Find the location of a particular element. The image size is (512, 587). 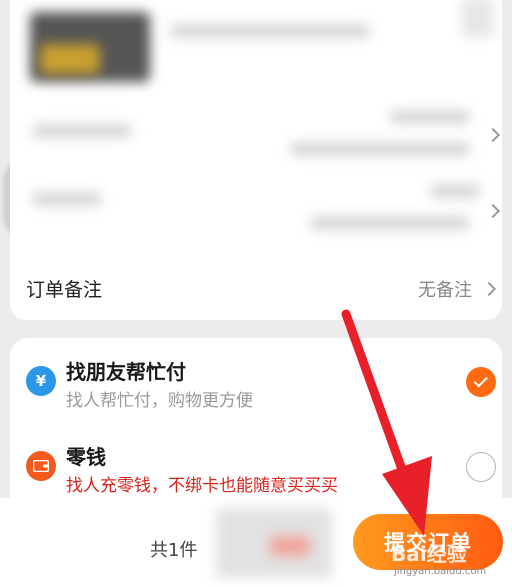

payment-option-subtitle: 找人充零钱，不绑卡也能随意买买买 is located at coordinates (202, 486).